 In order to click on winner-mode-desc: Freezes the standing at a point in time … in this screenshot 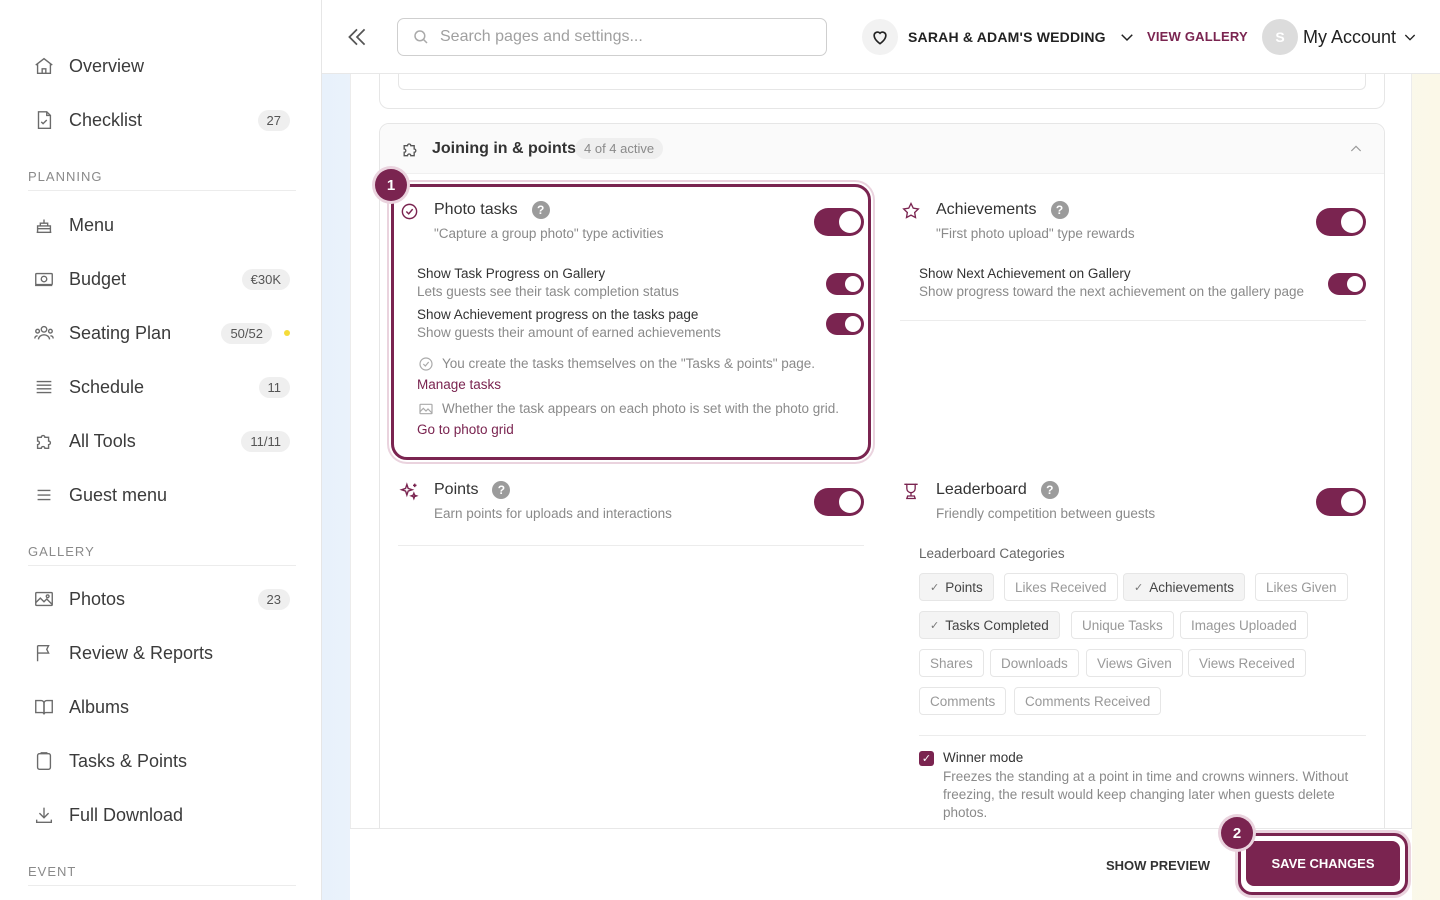, I will do `click(1146, 794)`.